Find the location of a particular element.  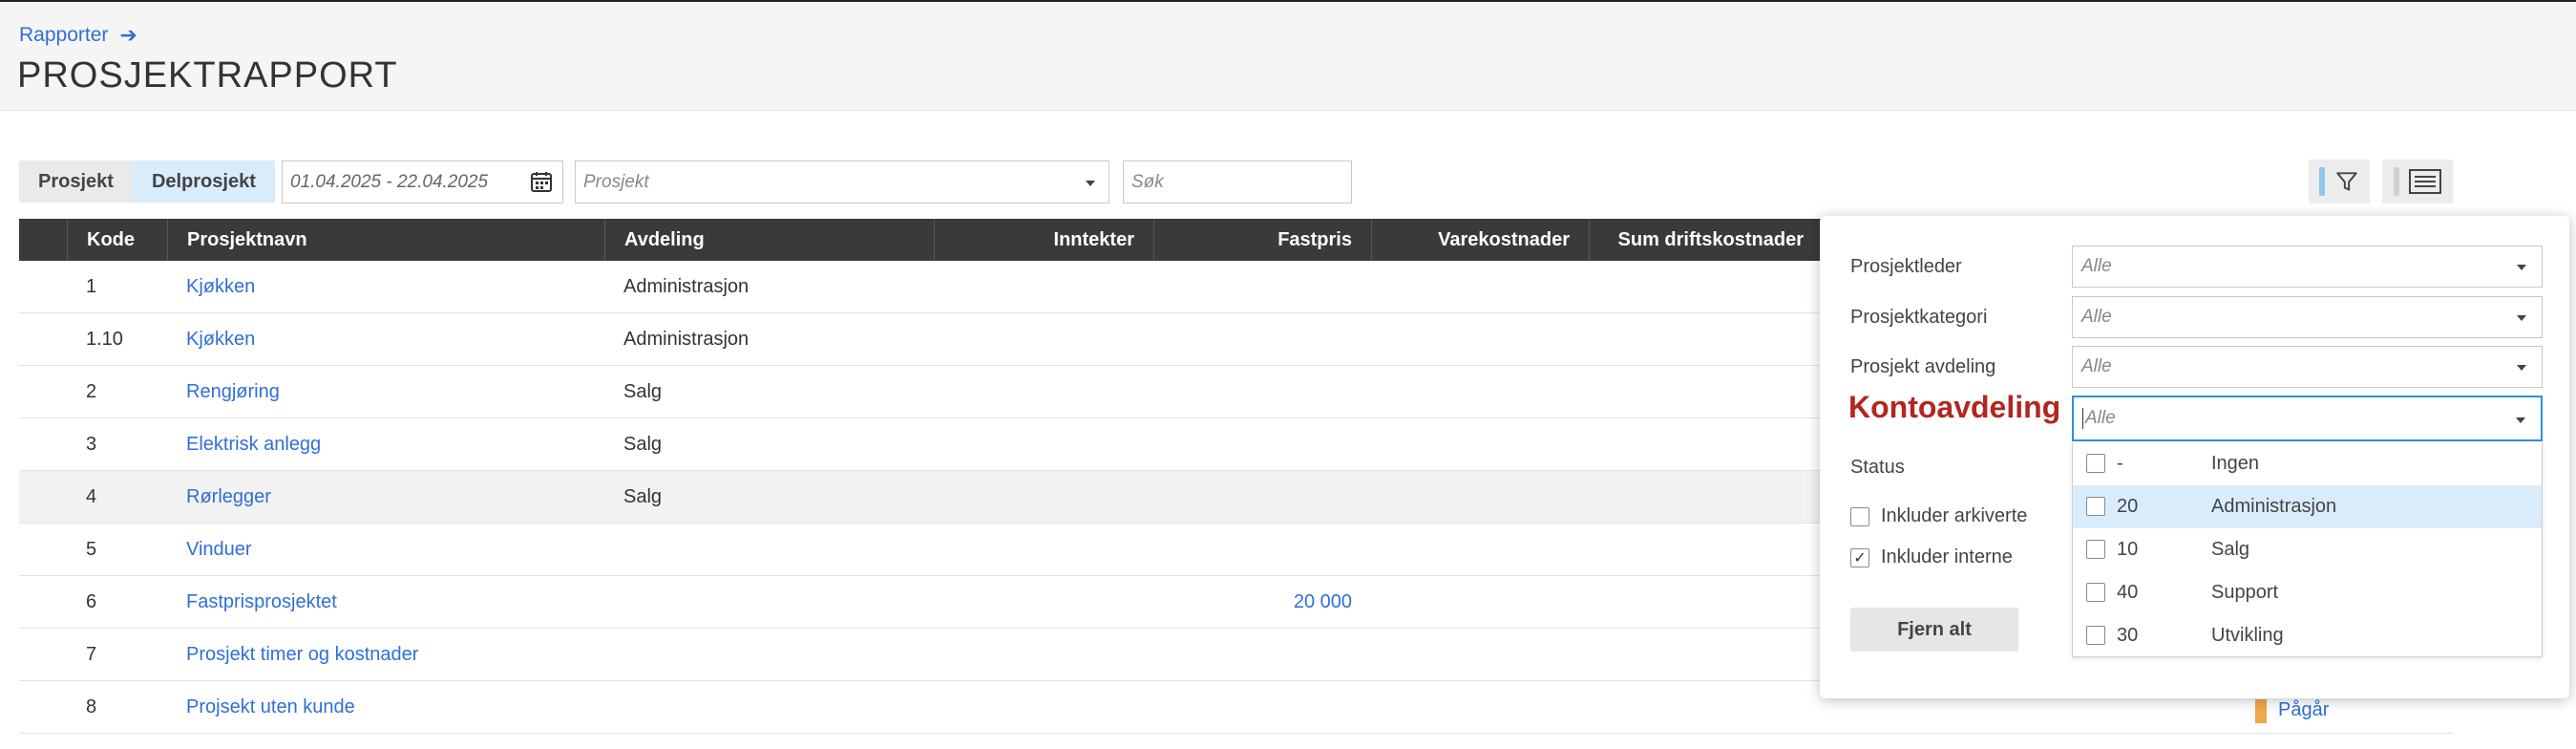

search-placeholder: Søk is located at coordinates (1147, 181).